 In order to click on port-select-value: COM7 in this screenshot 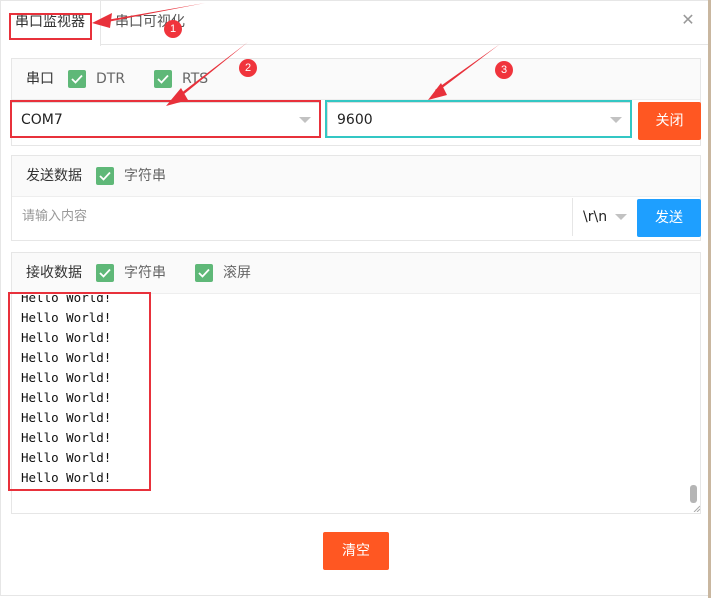, I will do `click(42, 120)`.